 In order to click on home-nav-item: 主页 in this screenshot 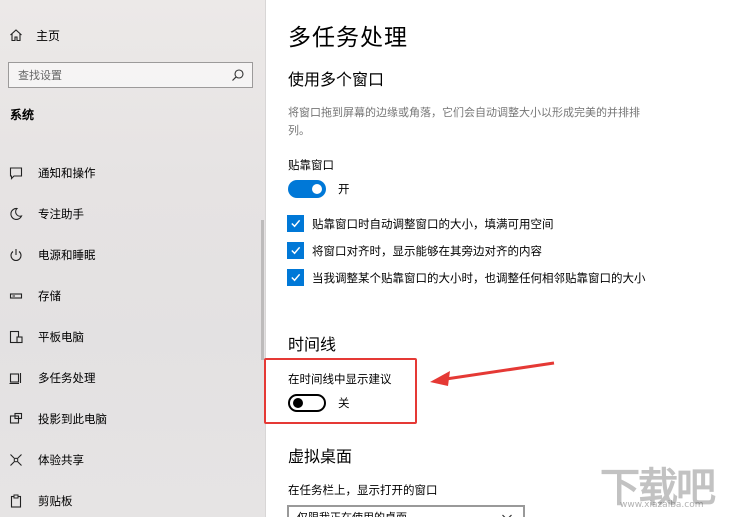, I will do `click(34, 35)`.